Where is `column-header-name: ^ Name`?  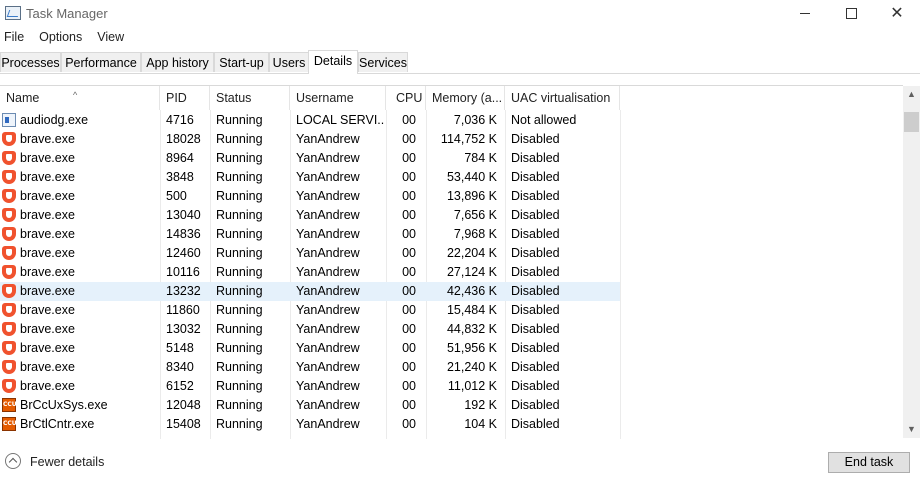 column-header-name: ^ Name is located at coordinates (80, 98).